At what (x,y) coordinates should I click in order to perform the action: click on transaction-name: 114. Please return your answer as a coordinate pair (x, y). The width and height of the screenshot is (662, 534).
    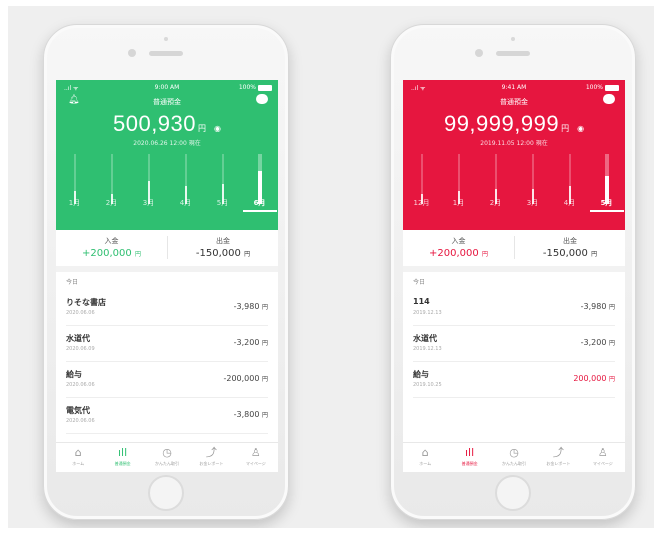
    Looking at the image, I should click on (421, 301).